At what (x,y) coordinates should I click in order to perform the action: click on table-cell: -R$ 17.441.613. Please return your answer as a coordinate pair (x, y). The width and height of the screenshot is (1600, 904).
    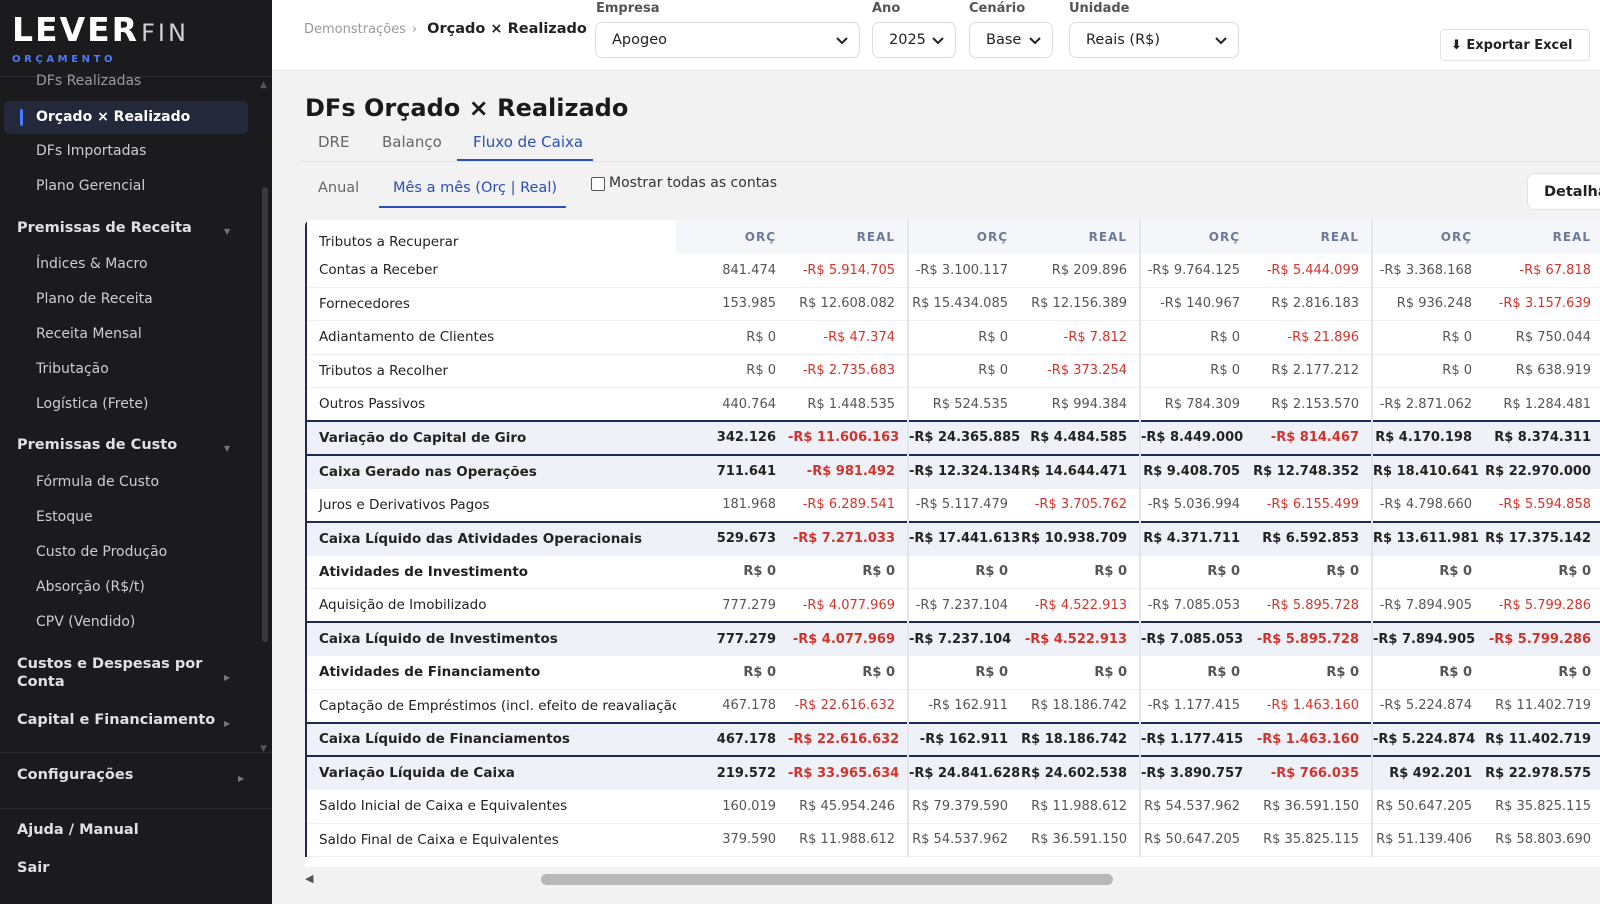
    Looking at the image, I should click on (963, 538).